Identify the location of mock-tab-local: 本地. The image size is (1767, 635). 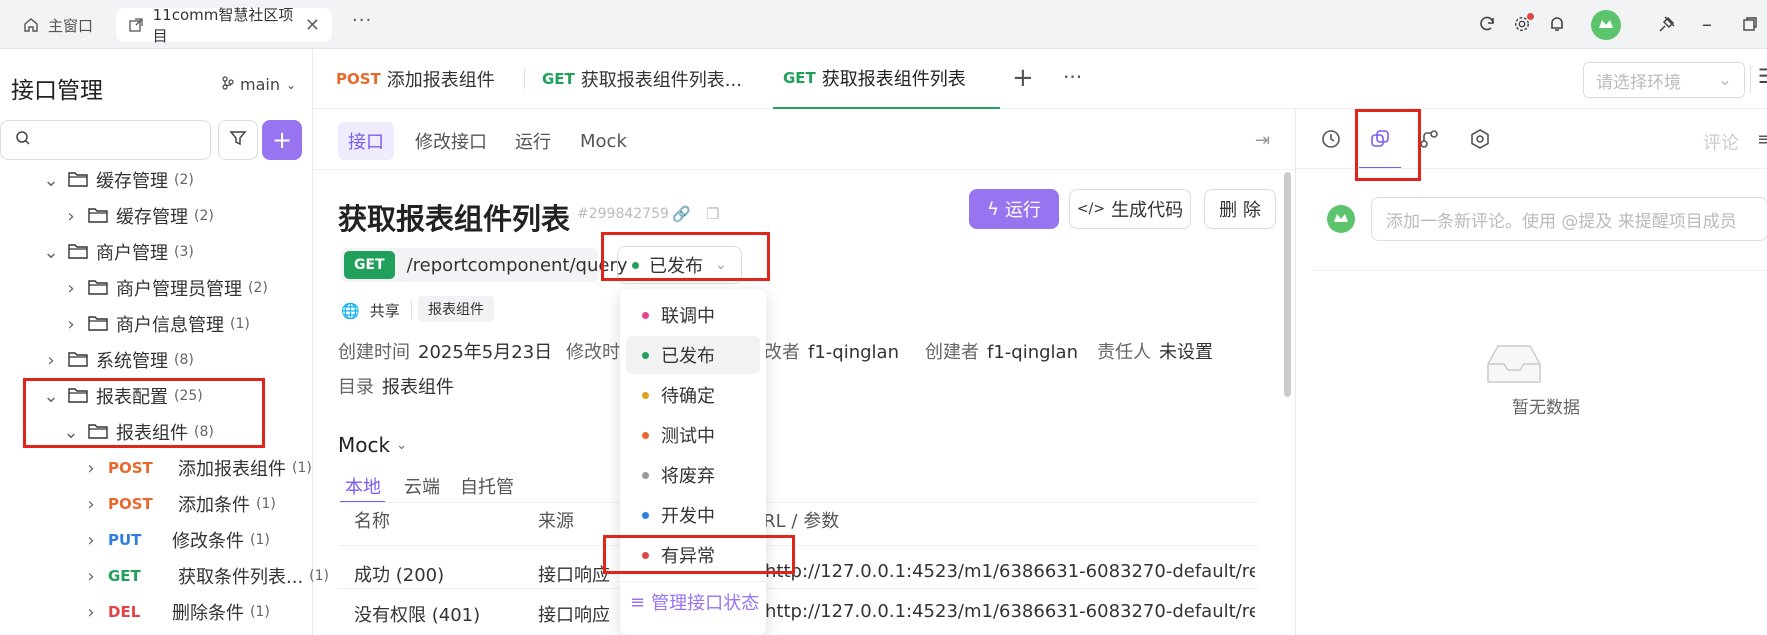
(363, 486).